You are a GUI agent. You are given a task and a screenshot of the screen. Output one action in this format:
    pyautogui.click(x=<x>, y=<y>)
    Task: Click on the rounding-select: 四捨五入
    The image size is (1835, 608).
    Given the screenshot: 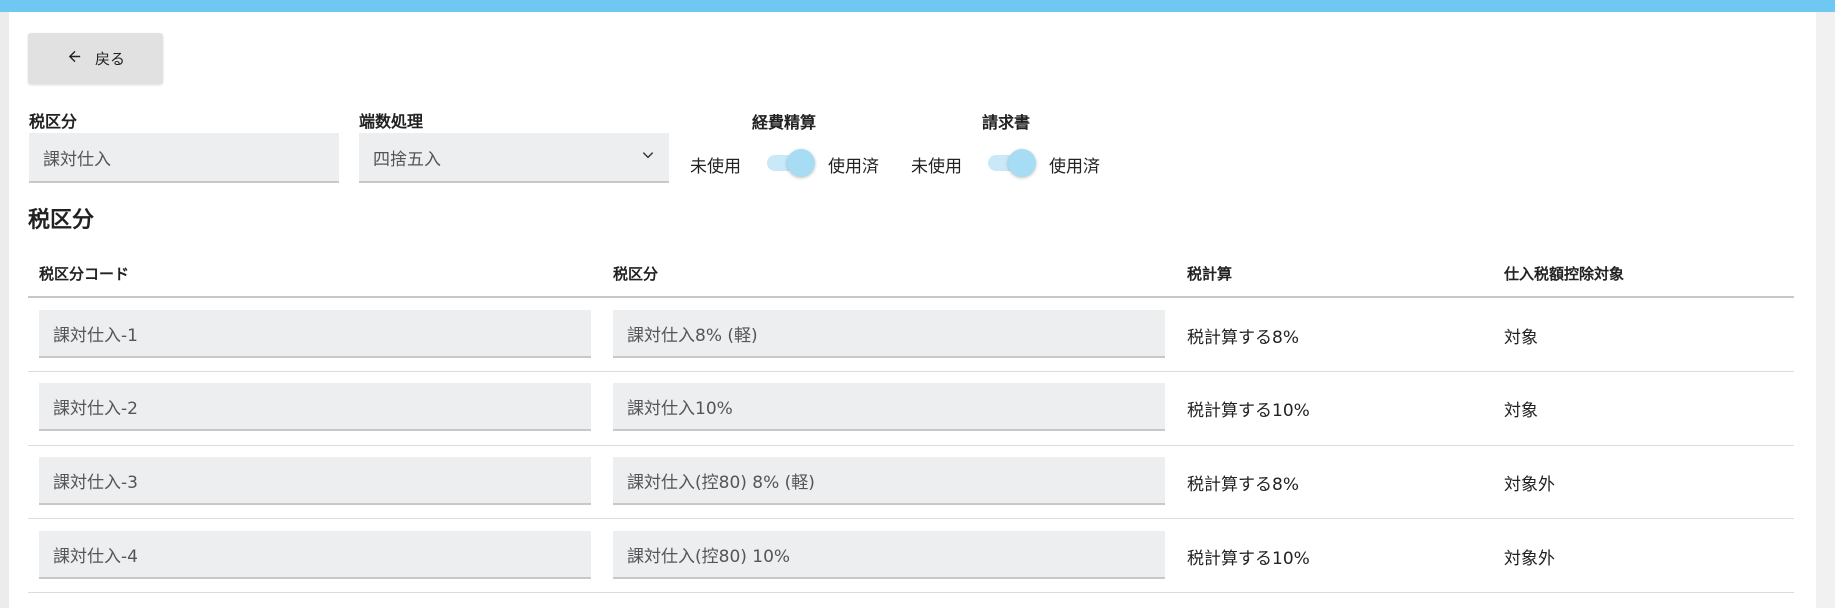 What is the action you would take?
    pyautogui.click(x=514, y=158)
    